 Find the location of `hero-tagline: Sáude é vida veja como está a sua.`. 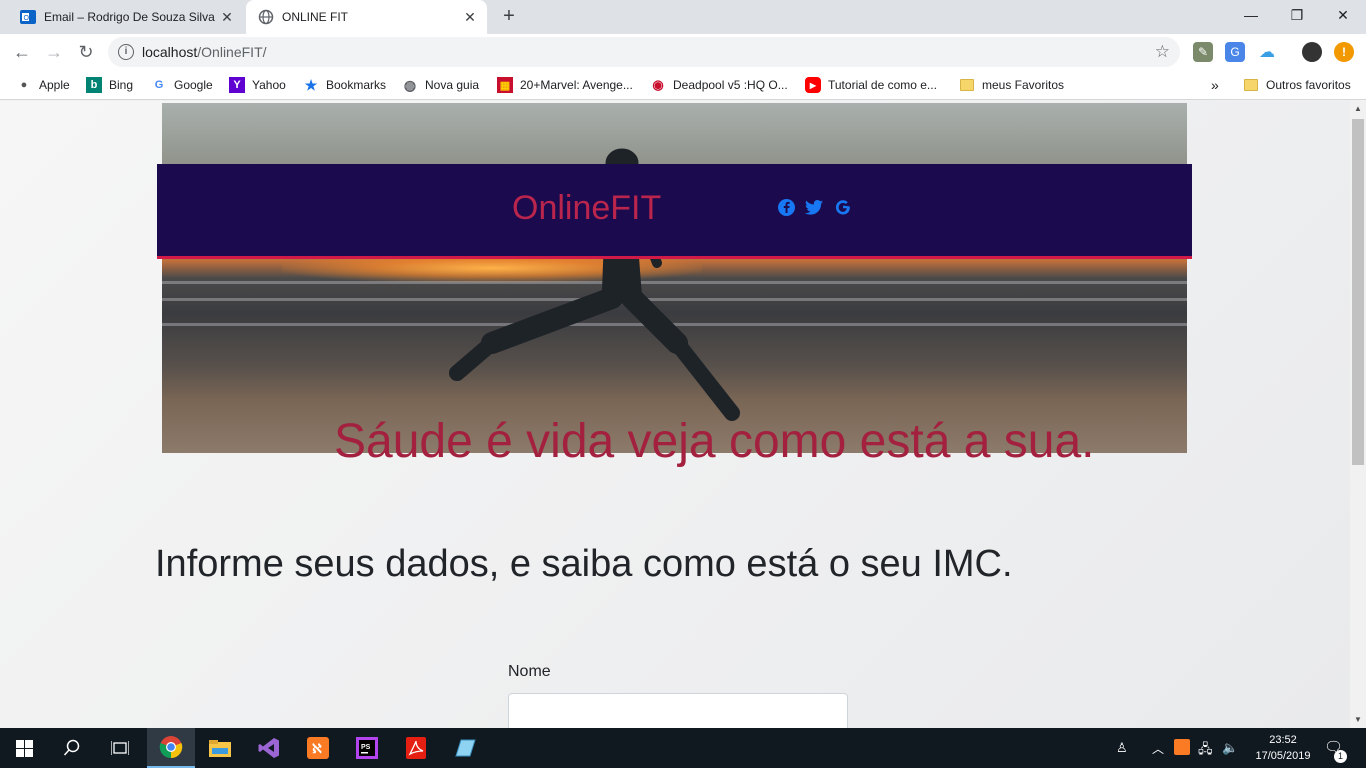

hero-tagline: Sáude é vida veja como está a sua. is located at coordinates (714, 441).